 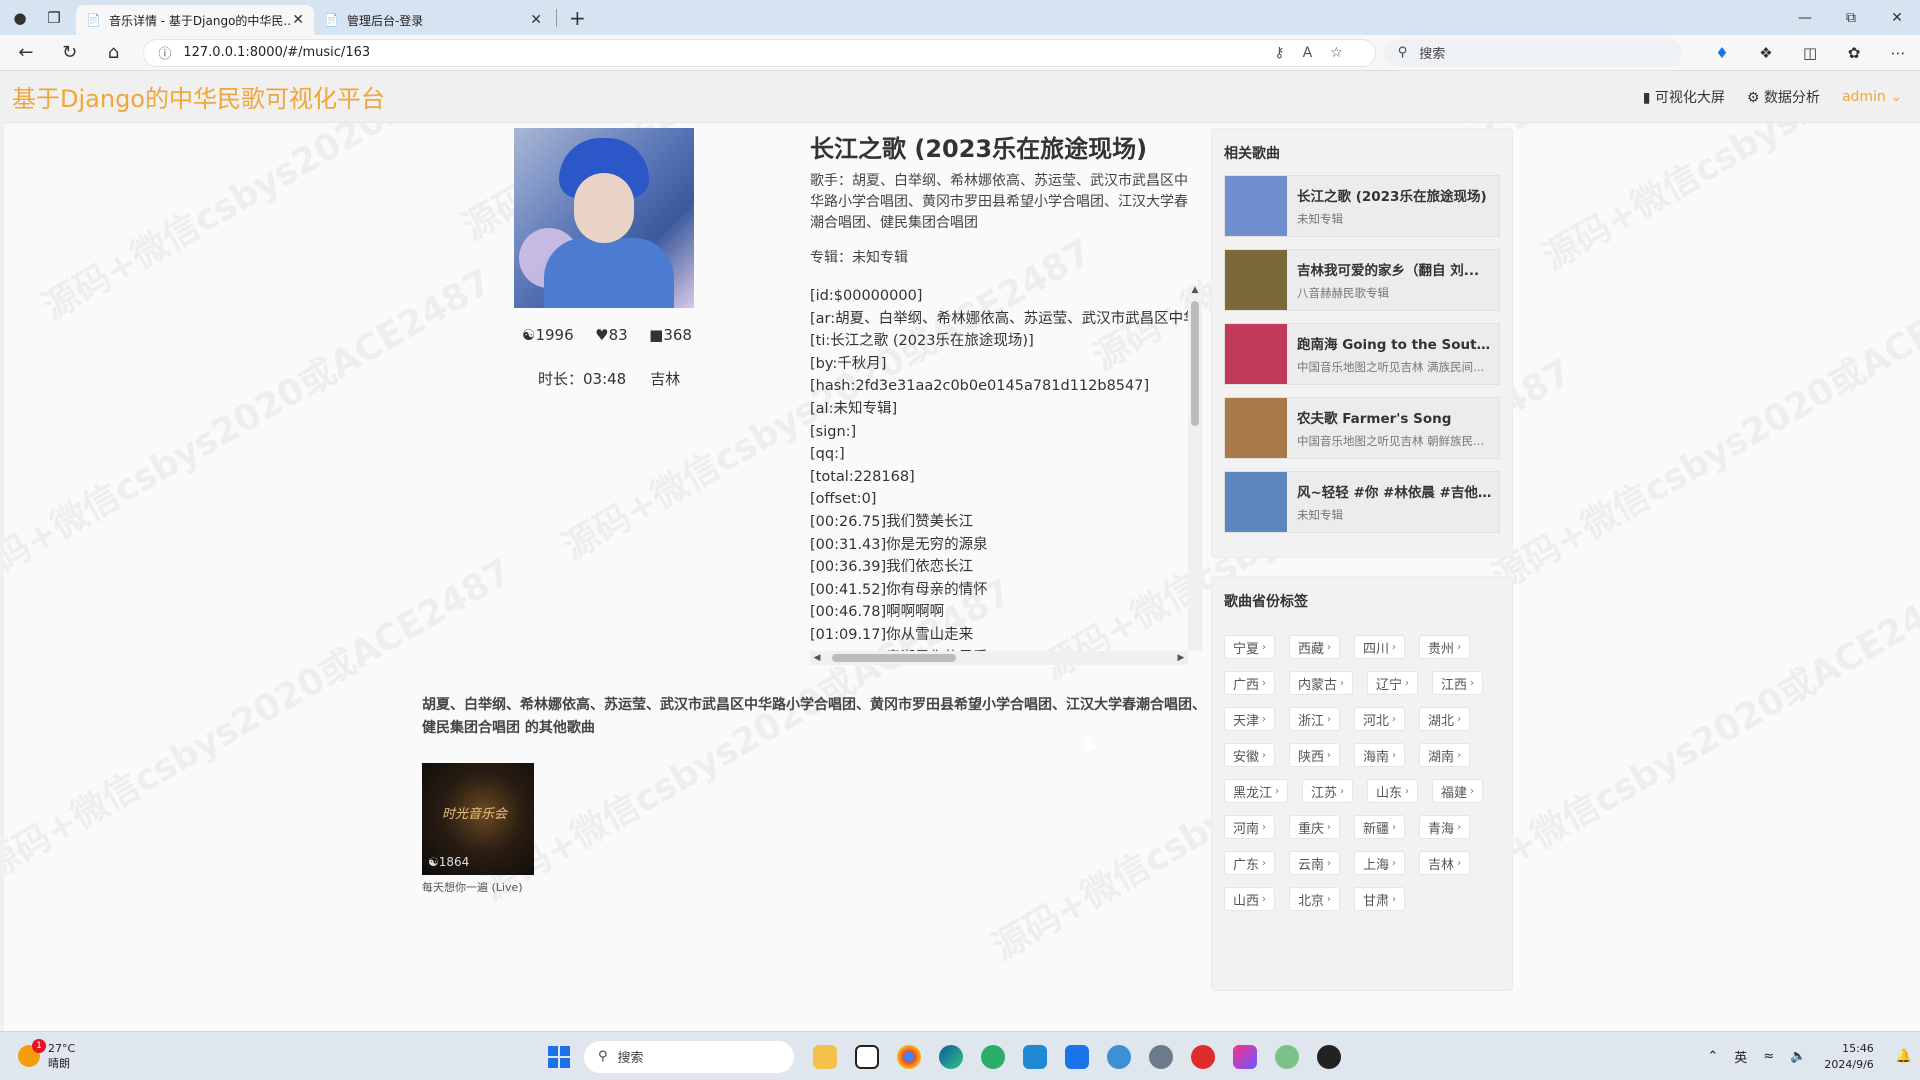 What do you see at coordinates (1783, 97) in the screenshot?
I see `nav-analysis: ⚙ 数据分析` at bounding box center [1783, 97].